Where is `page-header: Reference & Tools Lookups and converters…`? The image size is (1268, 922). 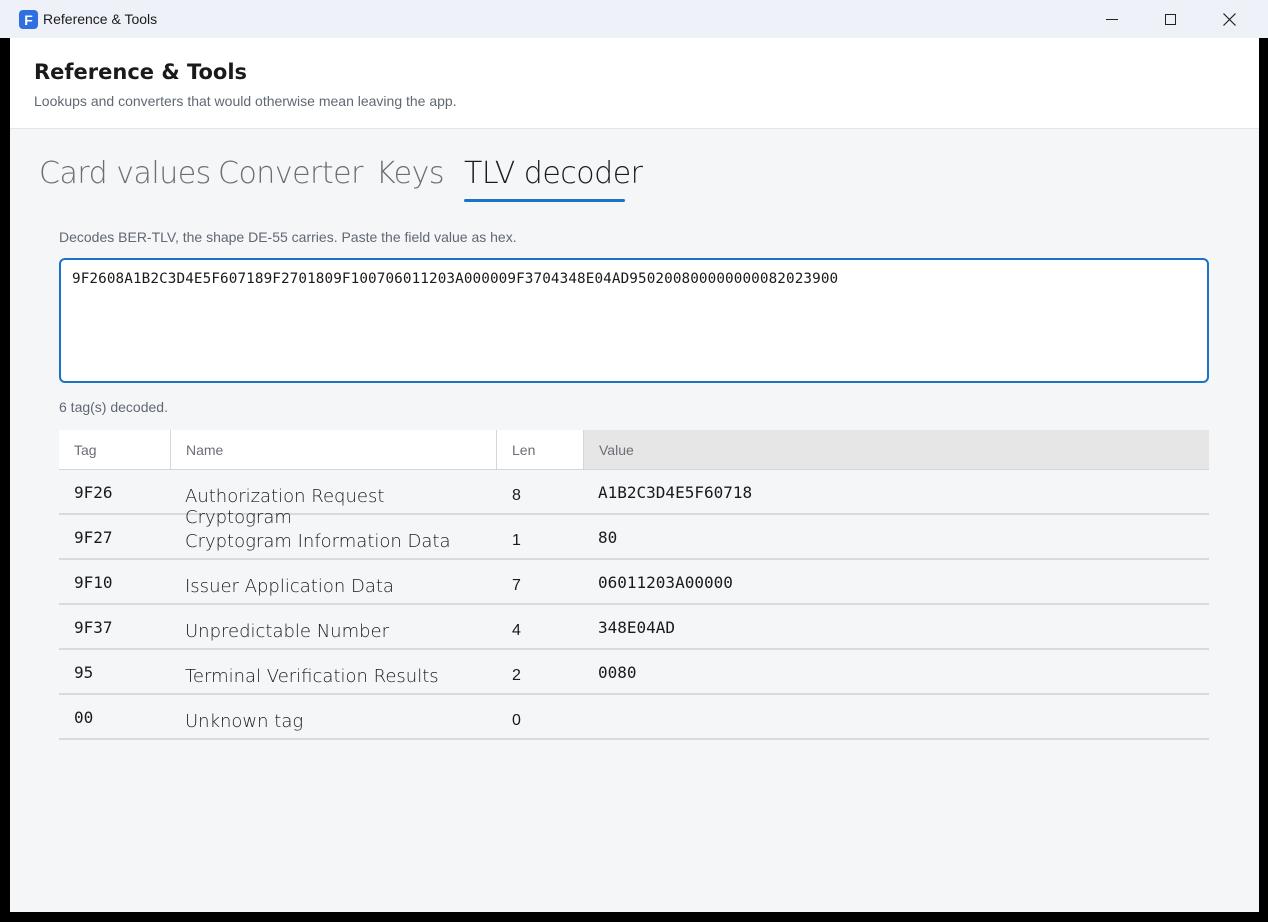
page-header: Reference & Tools Lookups and converters… is located at coordinates (634, 83).